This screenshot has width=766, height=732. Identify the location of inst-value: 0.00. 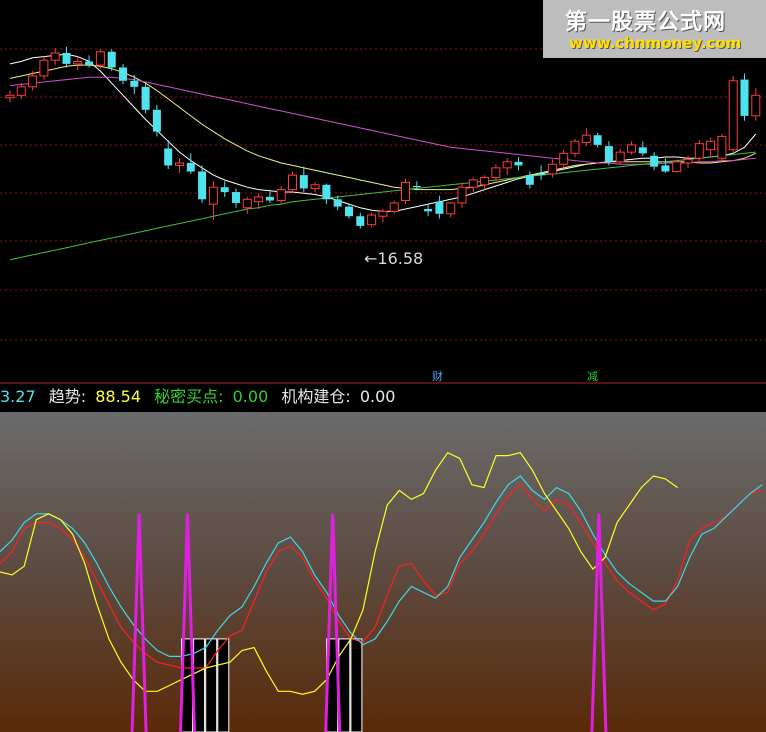
(377, 396).